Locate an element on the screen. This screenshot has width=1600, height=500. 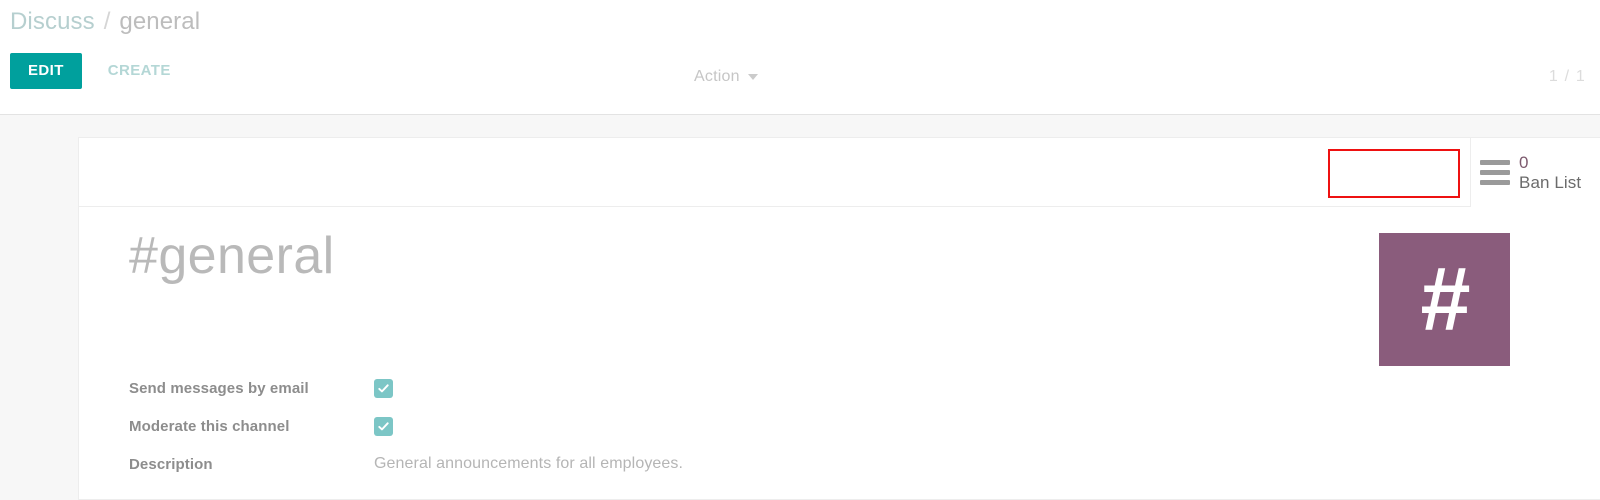
breadcrumb: Discuss / general is located at coordinates (800, 22).